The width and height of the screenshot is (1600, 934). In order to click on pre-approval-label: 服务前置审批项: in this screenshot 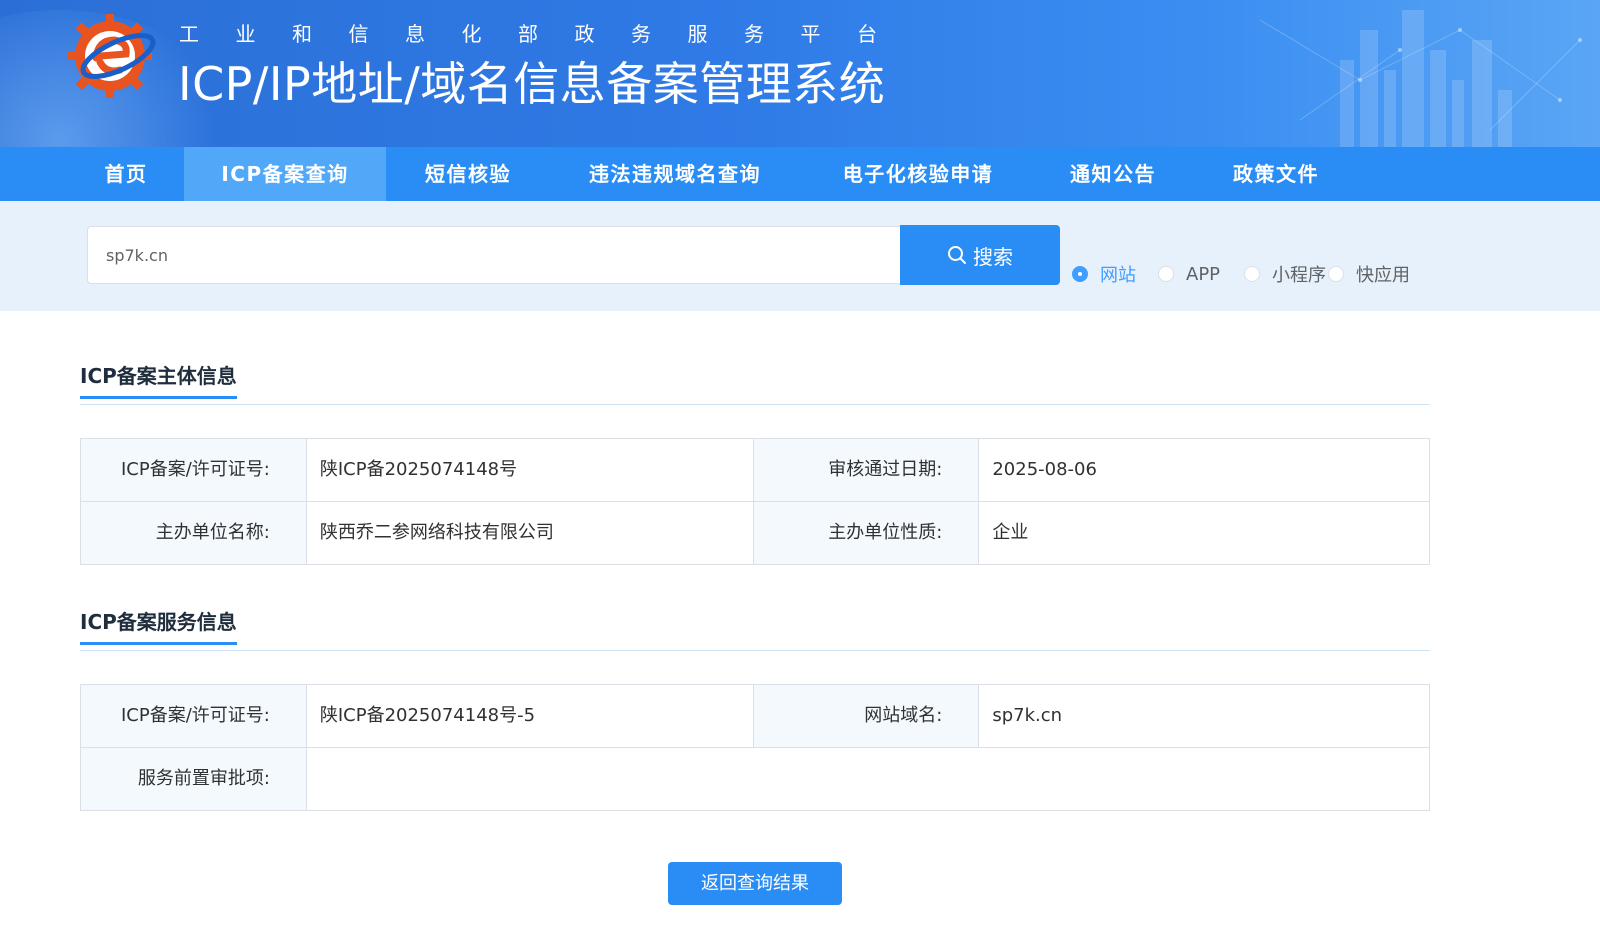, I will do `click(194, 779)`.